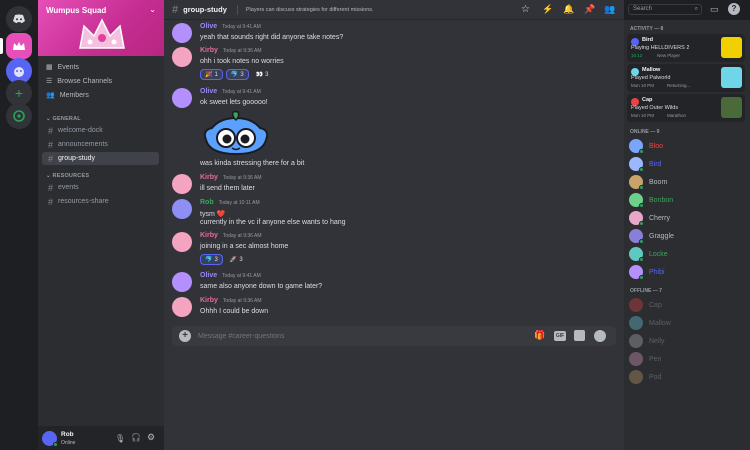  I want to click on chevron-down-icon: ⌄, so click(152, 9).